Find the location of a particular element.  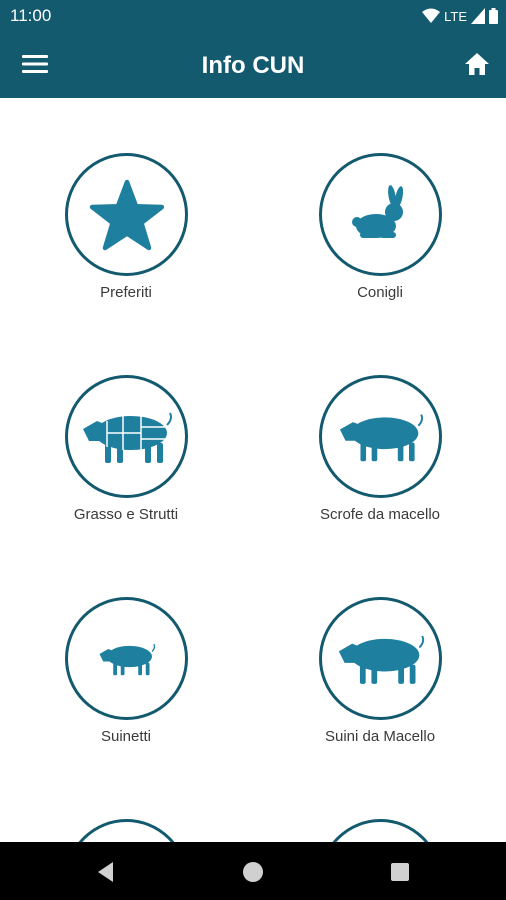

tile-label: Grasso e Strutti is located at coordinates (126, 514).